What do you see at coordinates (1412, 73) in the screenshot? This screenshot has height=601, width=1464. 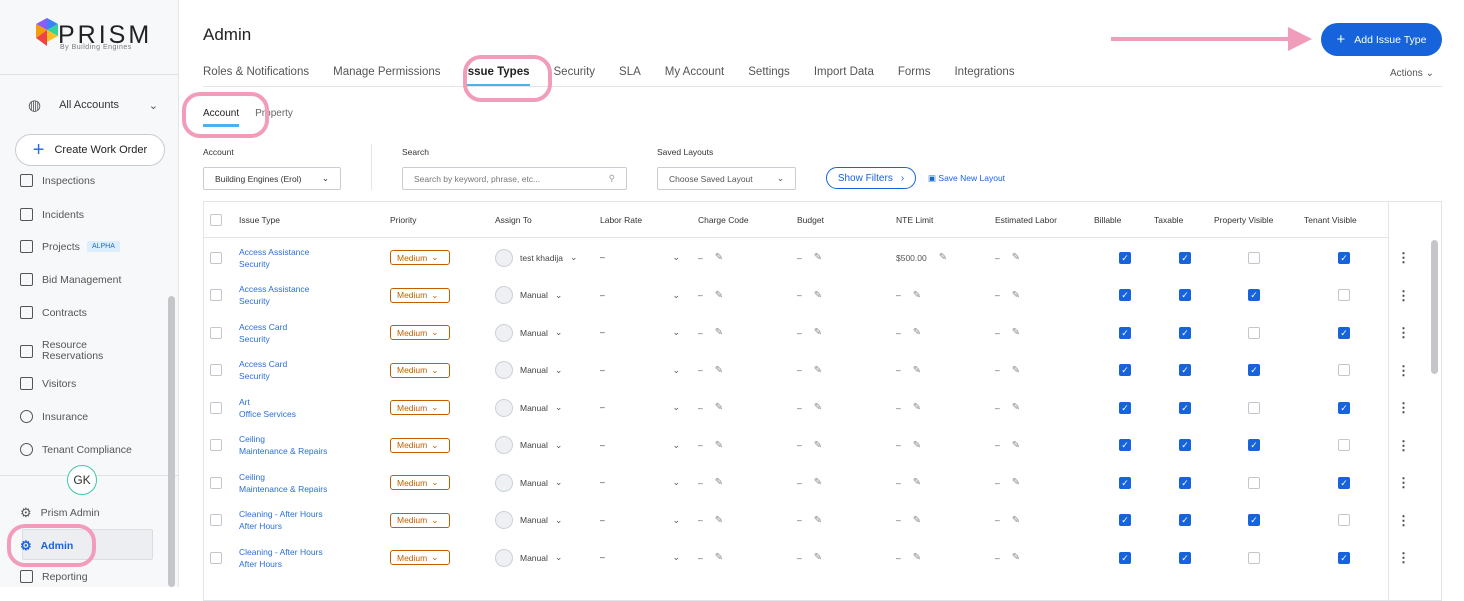 I see `actions-menu: Actions ⌄` at bounding box center [1412, 73].